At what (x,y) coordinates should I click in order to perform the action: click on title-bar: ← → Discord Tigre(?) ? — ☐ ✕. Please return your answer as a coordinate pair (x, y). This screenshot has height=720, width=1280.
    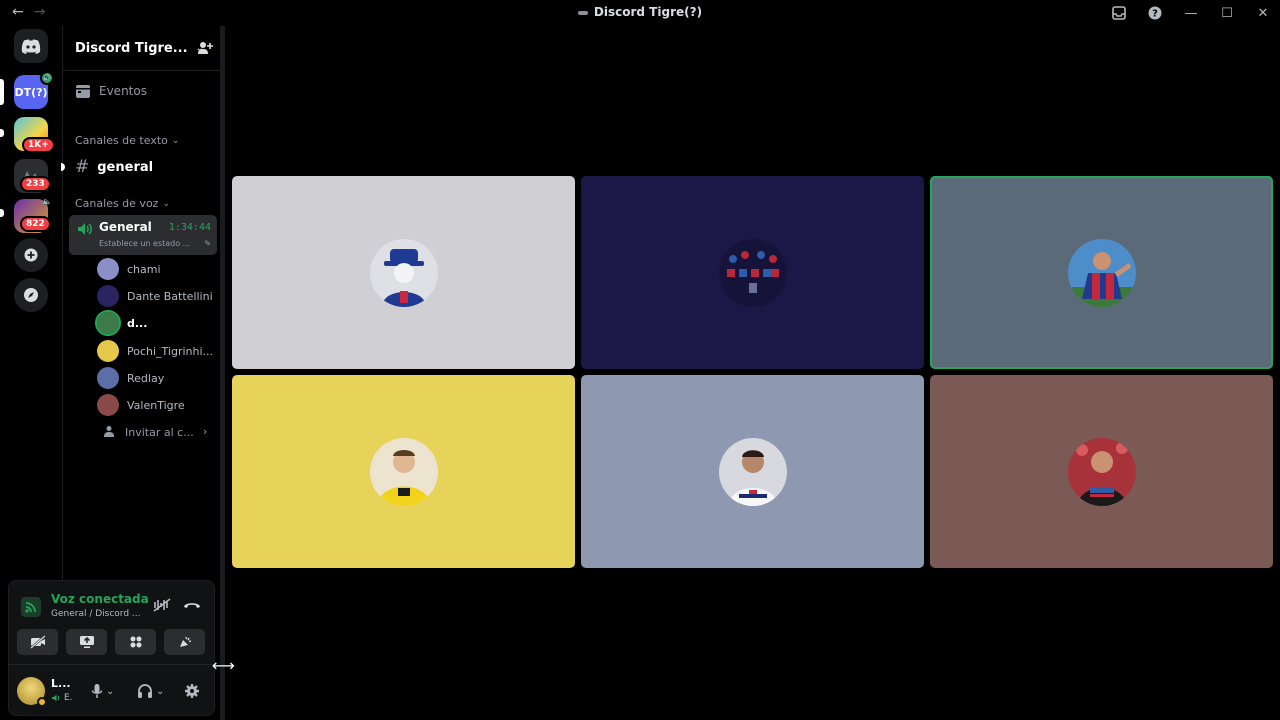
    Looking at the image, I should click on (640, 13).